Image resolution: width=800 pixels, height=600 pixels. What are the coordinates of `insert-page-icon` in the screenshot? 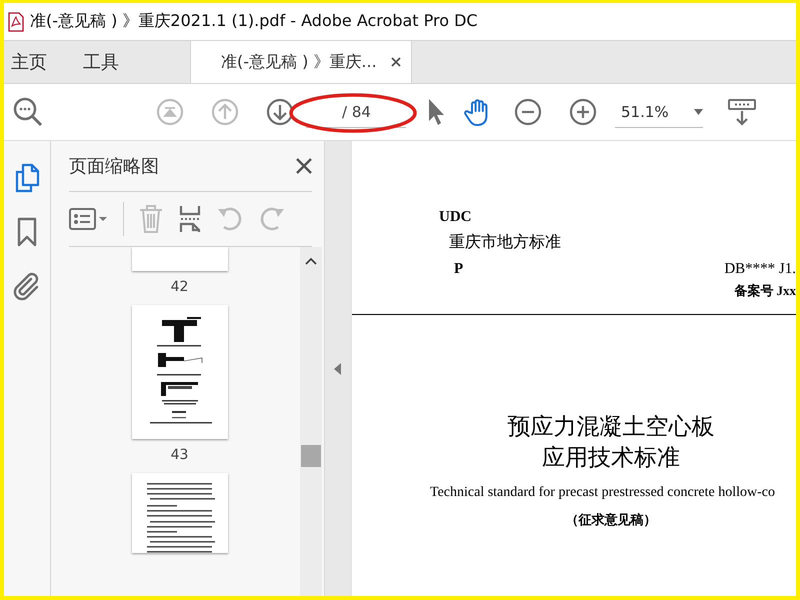 It's located at (190, 219).